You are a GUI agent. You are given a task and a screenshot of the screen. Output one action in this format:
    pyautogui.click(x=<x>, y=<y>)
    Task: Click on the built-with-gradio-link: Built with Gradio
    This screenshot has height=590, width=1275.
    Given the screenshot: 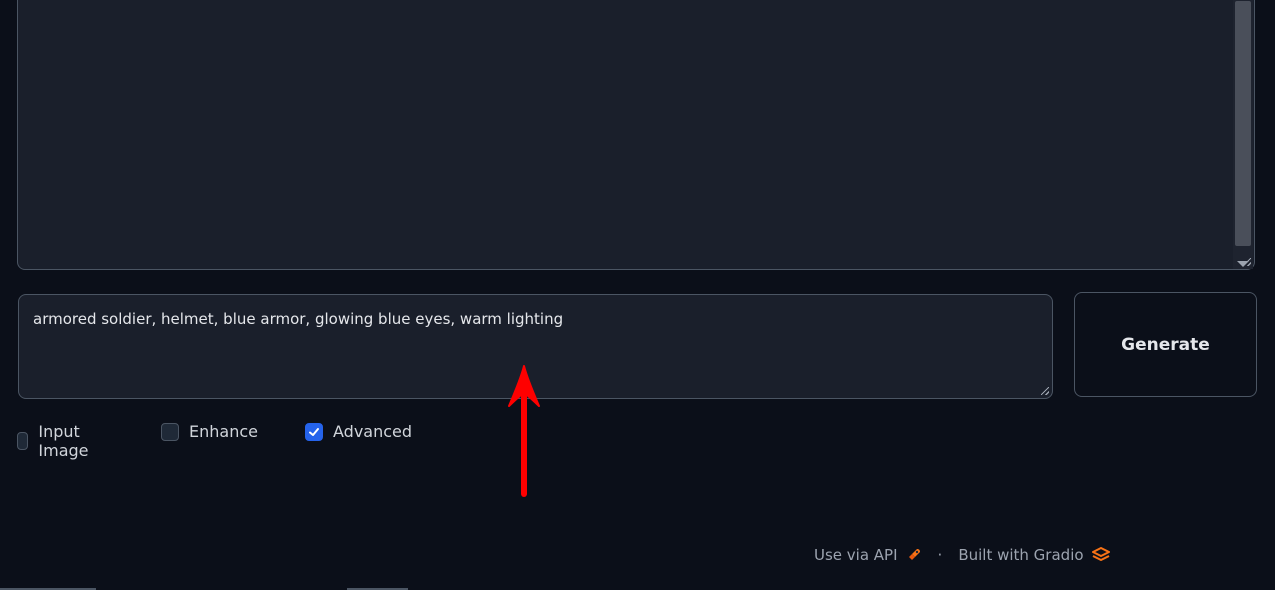 What is the action you would take?
    pyautogui.click(x=1020, y=555)
    